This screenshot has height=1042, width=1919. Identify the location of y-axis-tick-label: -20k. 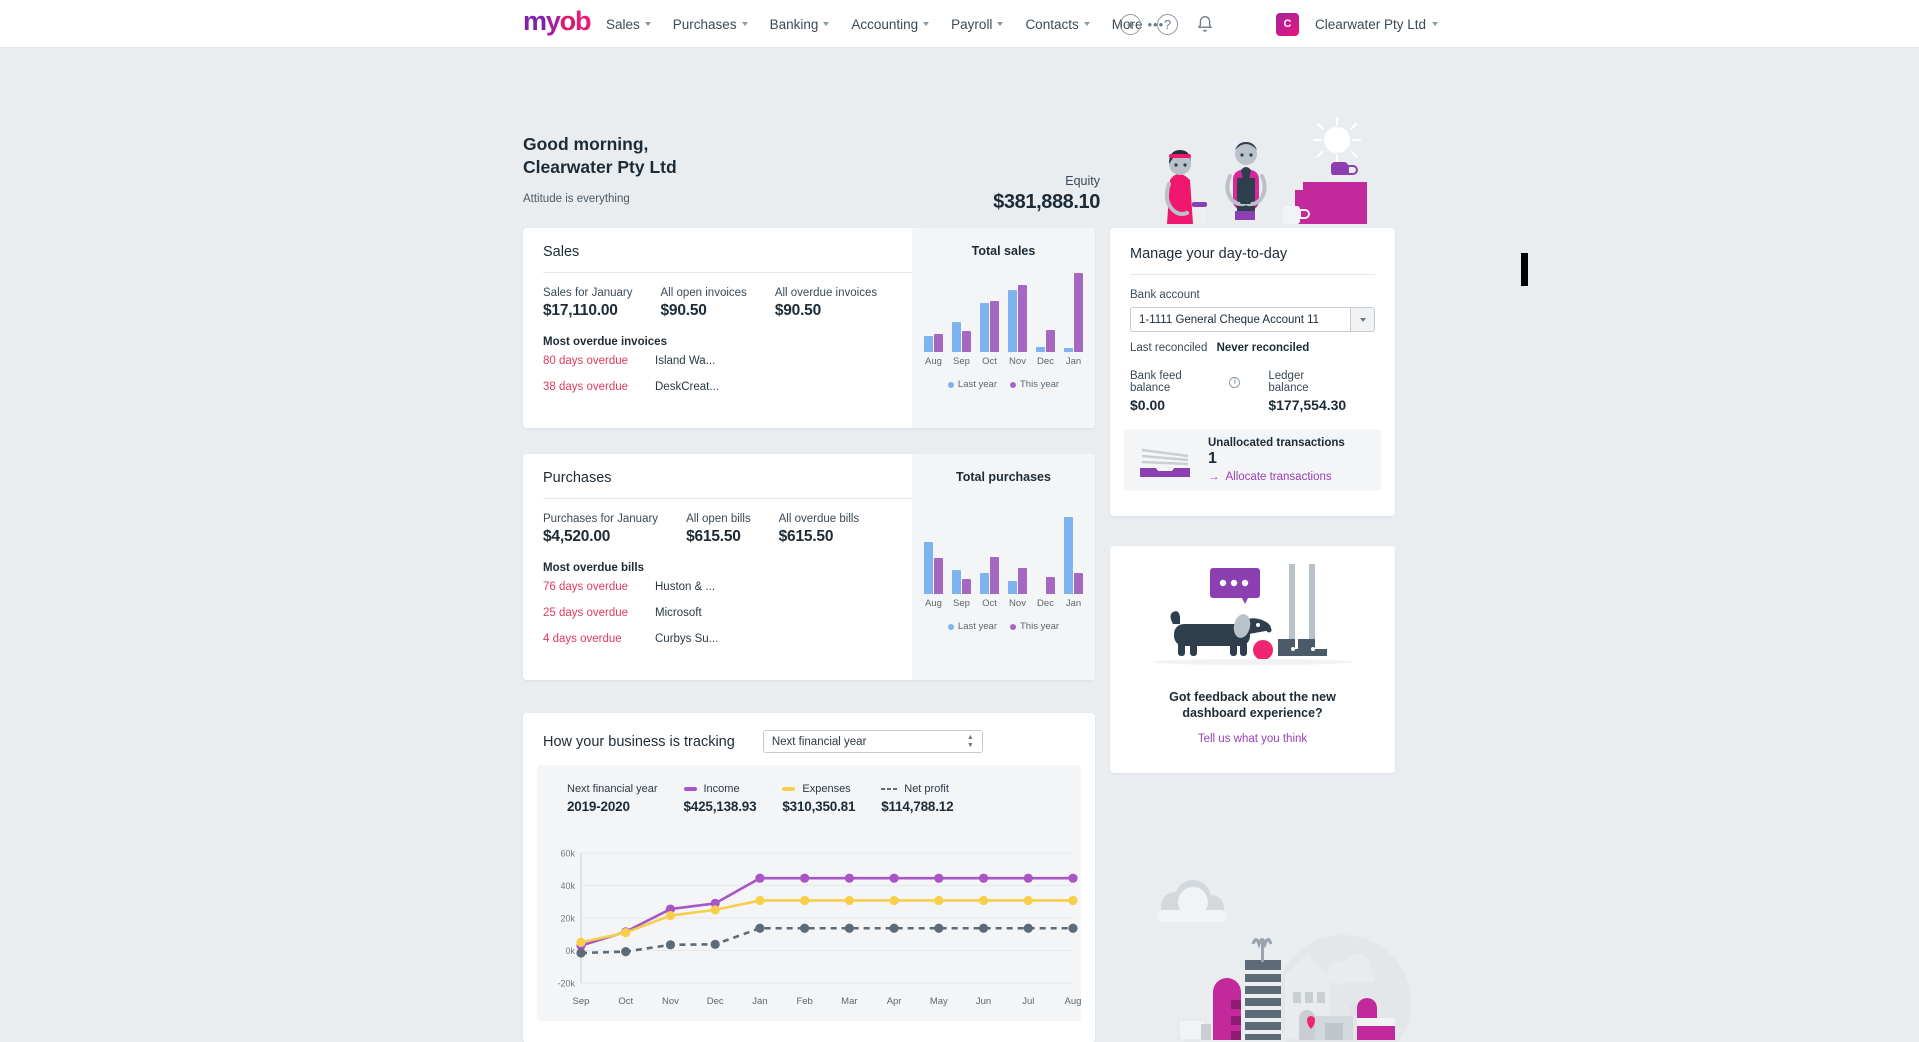
(566, 984).